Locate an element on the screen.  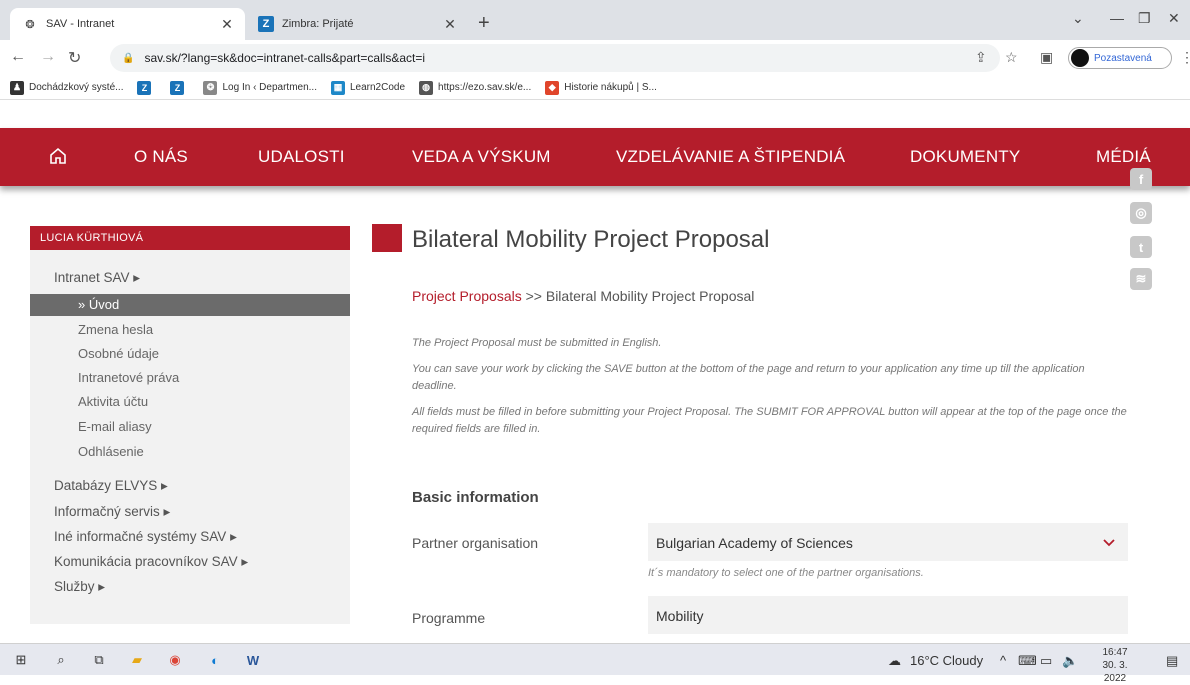
nav-item-veda-a-vyskum: VEDA A VÝSKUM is located at coordinates (481, 157).